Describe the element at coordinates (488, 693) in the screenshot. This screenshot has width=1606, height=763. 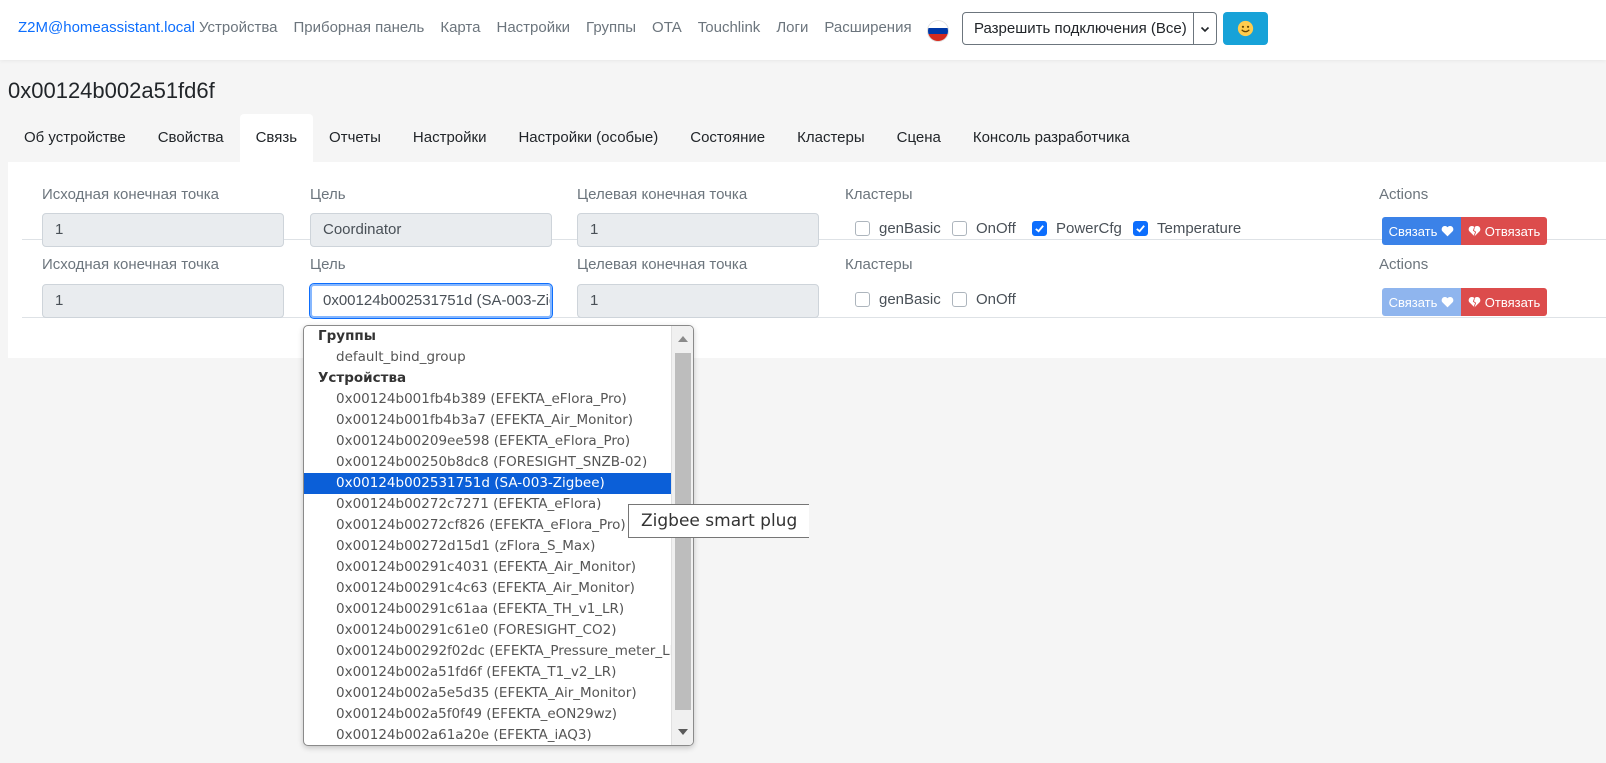
I see `dropdown-option: 0x00124b002a5e5d35 (EFEKTA_Air_Monitor)` at that location.